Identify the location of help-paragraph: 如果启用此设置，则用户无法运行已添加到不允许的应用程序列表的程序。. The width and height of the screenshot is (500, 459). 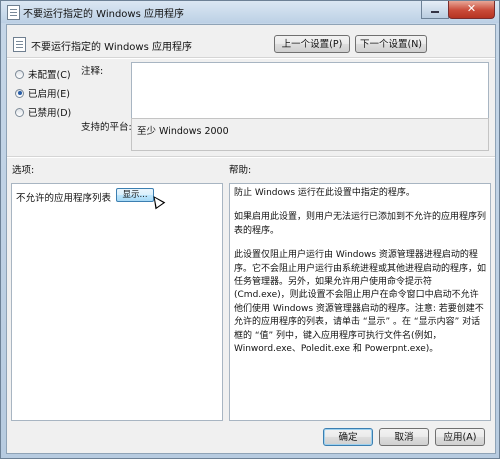
(360, 224).